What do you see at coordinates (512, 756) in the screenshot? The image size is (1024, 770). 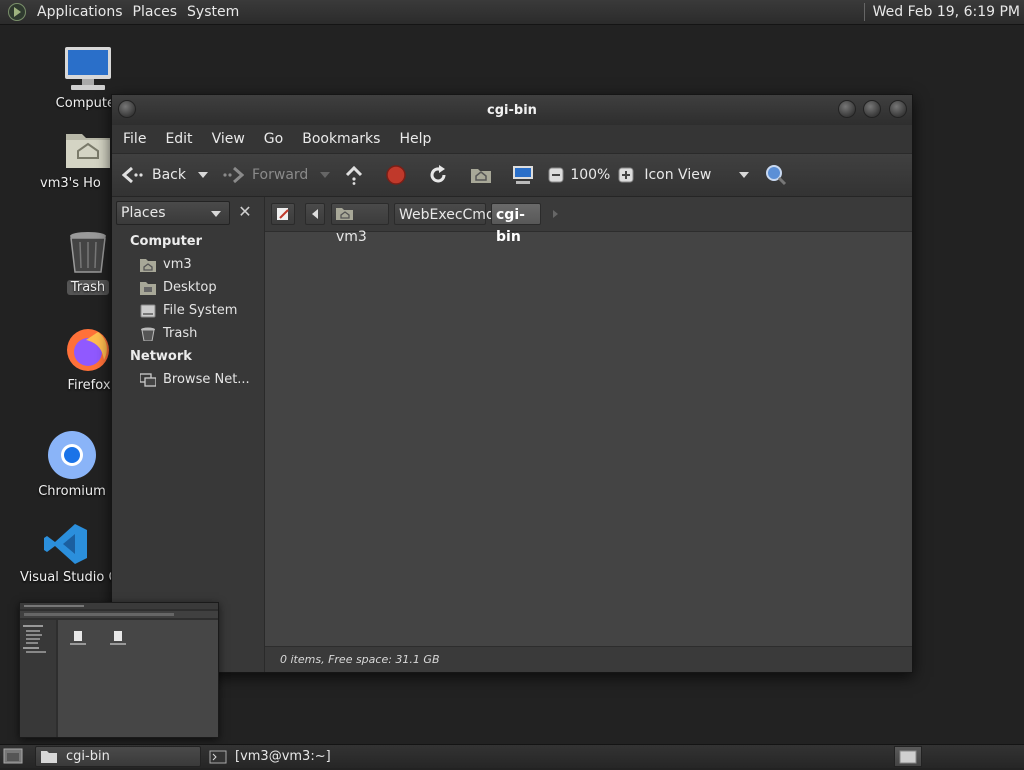 I see `bottom-panel: cgi-bin [vm3@vm3:~]` at bounding box center [512, 756].